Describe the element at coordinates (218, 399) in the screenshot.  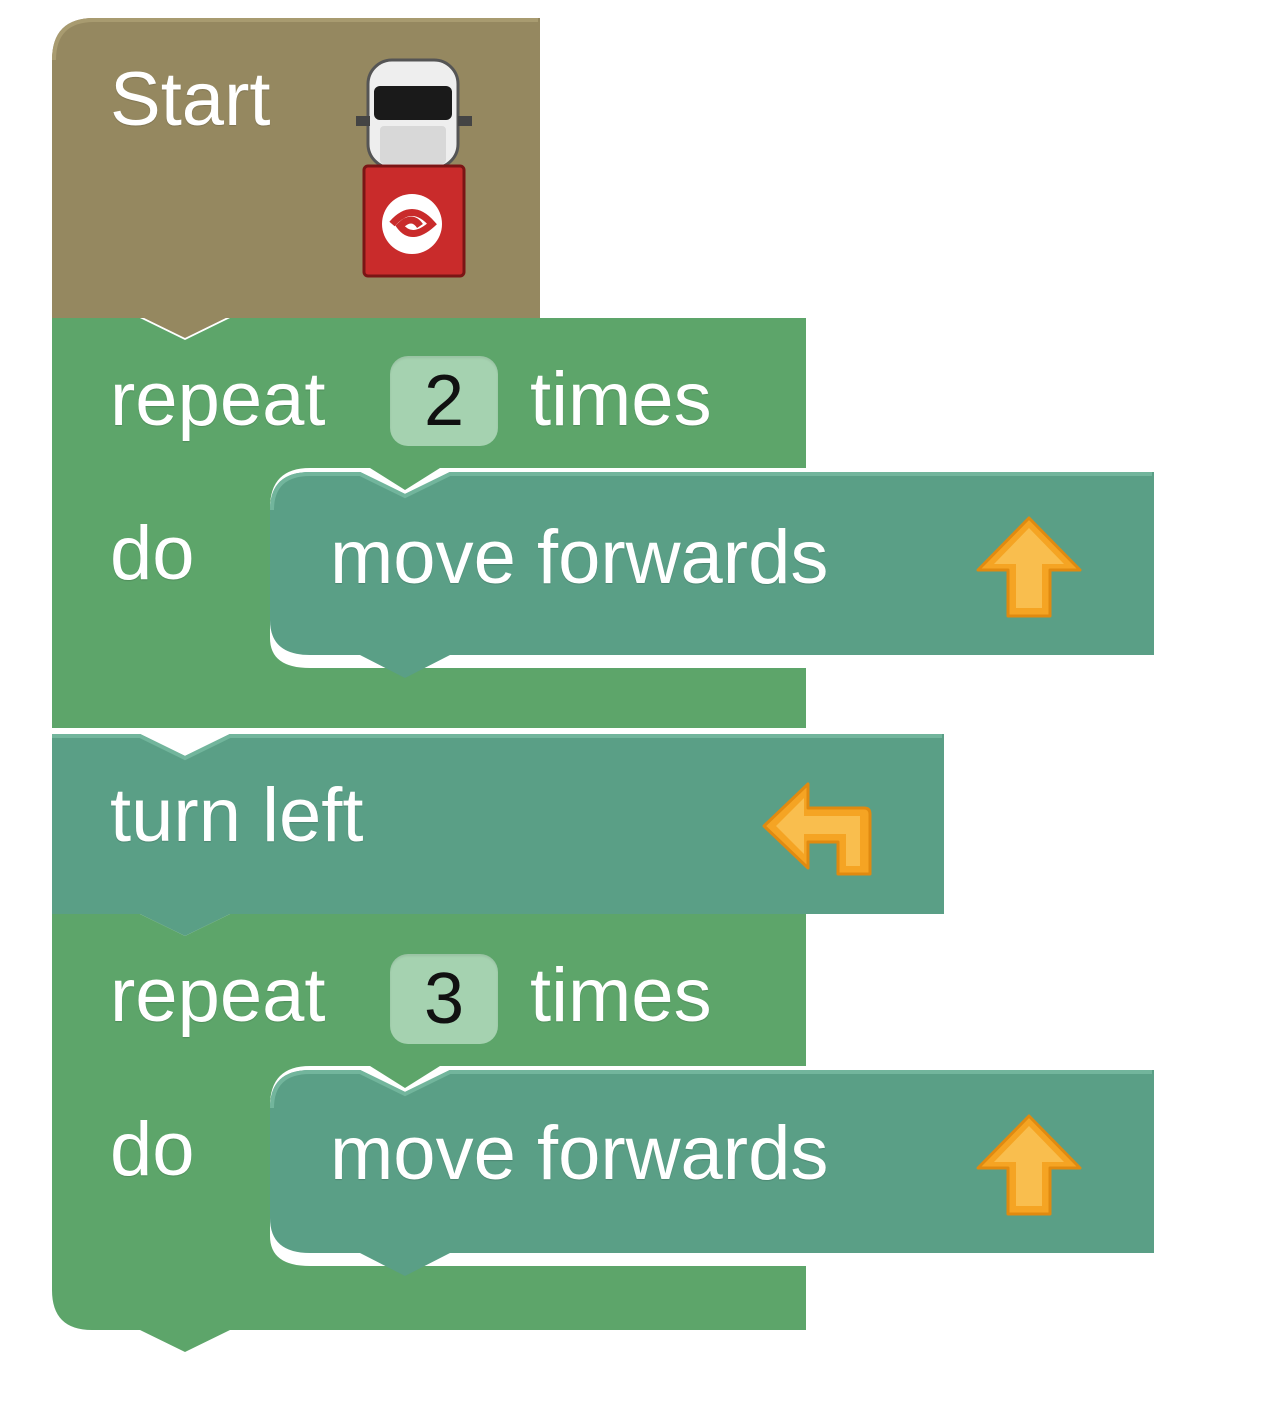
I see `repeat-label-1: repeat` at that location.